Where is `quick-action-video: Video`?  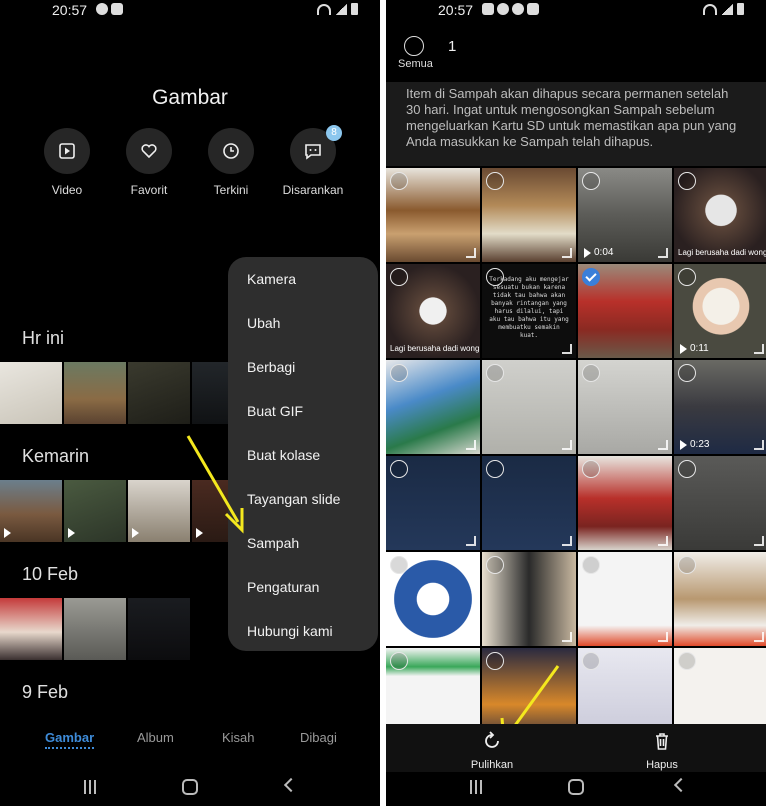 quick-action-video: Video is located at coordinates (67, 162).